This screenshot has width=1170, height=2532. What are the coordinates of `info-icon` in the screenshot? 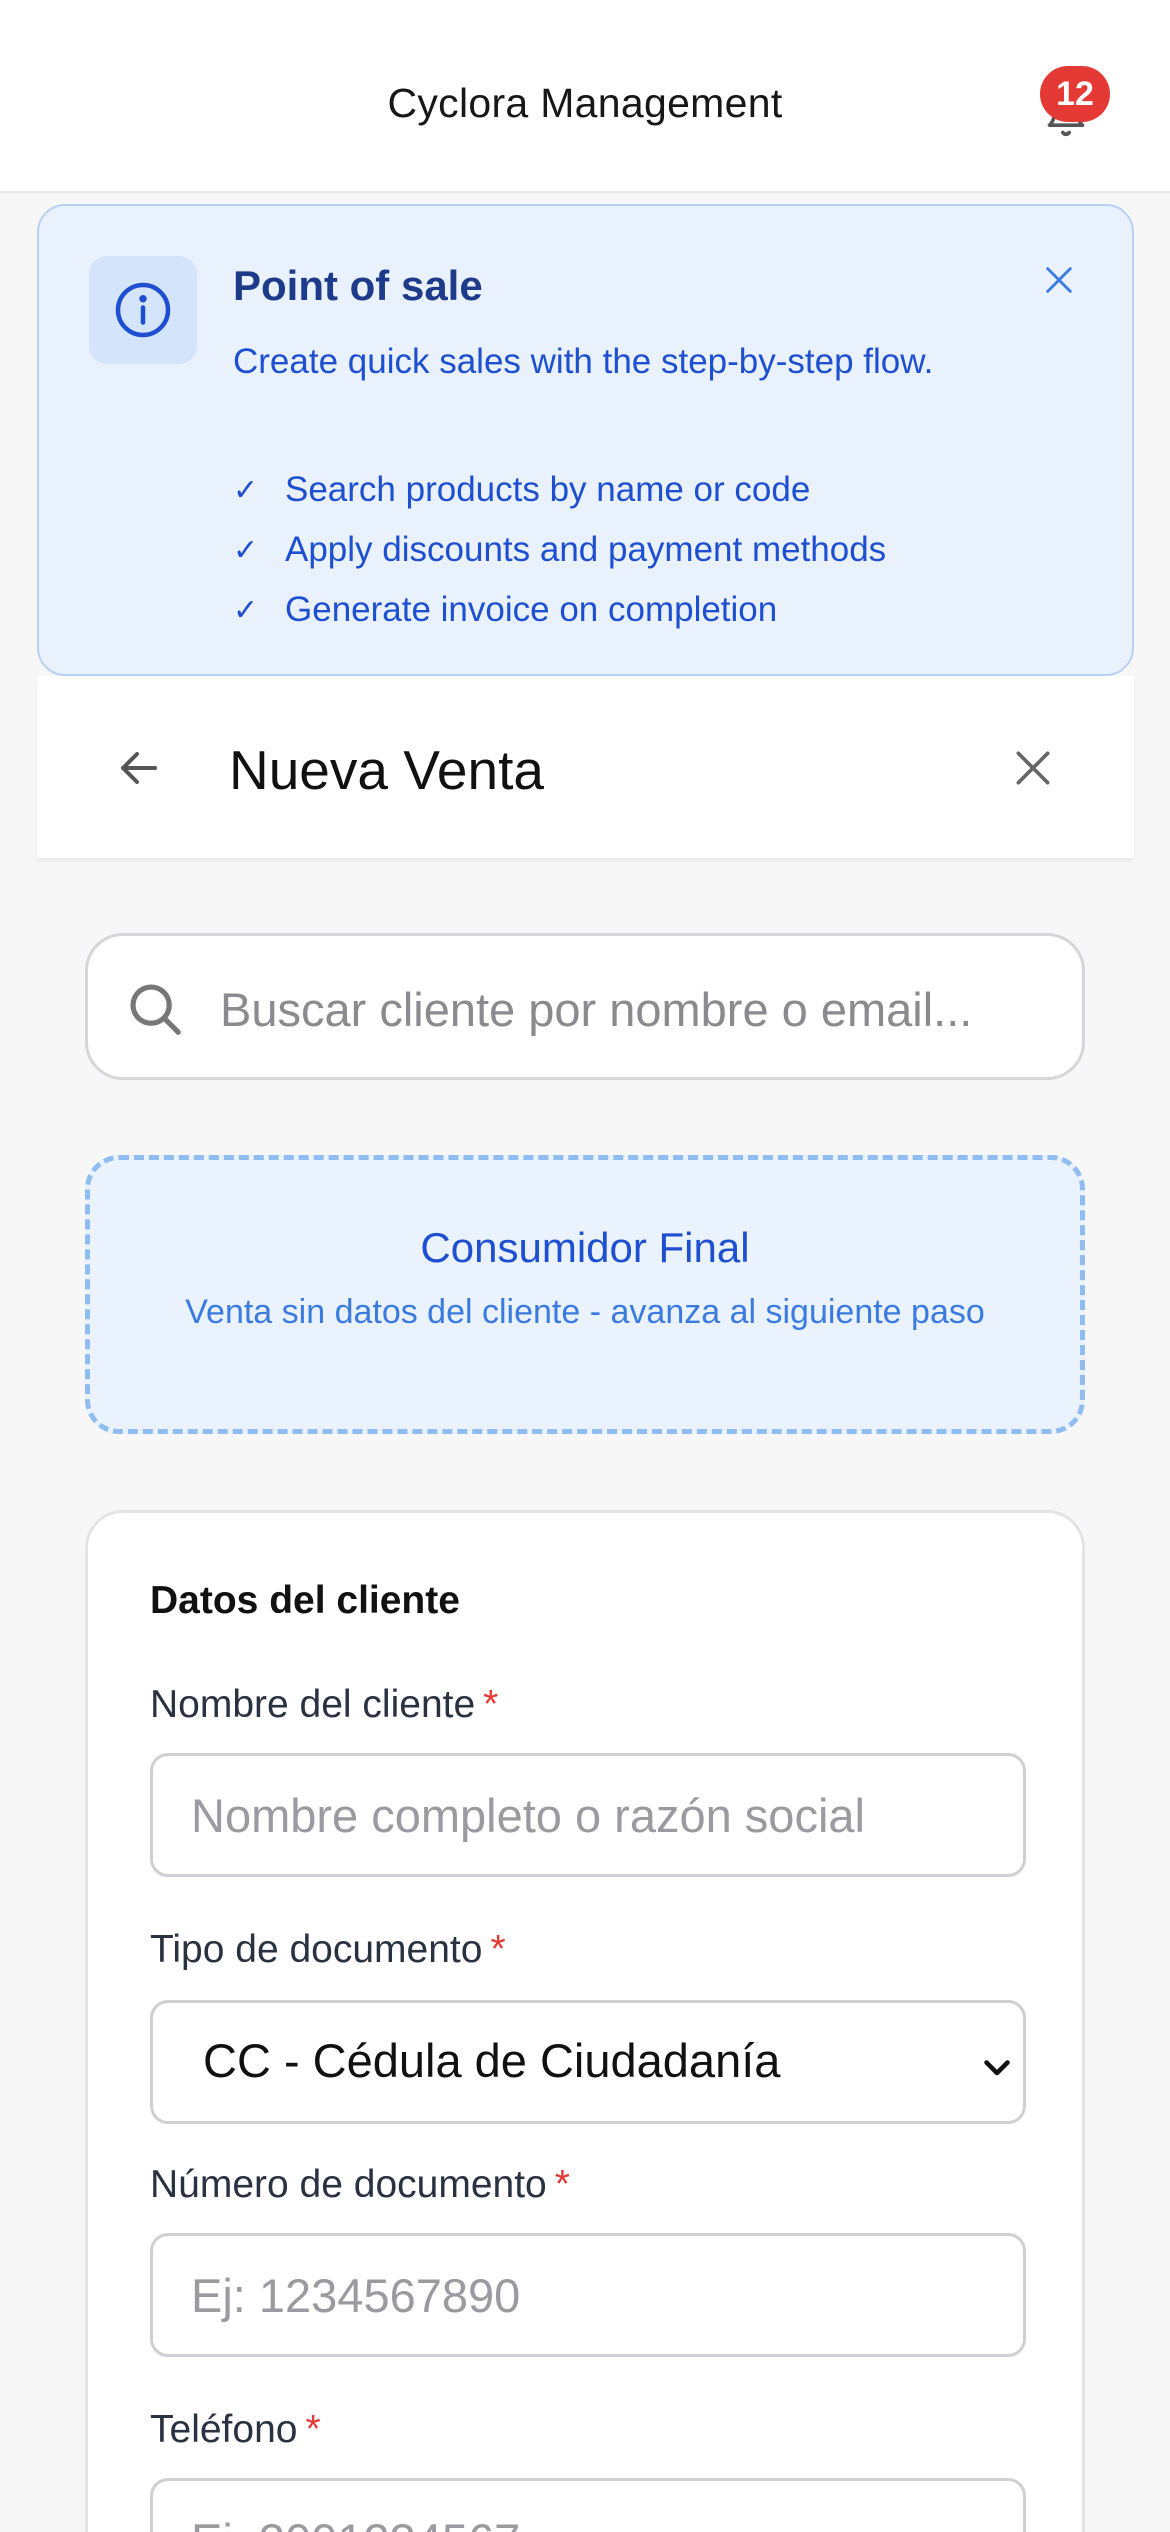 It's located at (143, 310).